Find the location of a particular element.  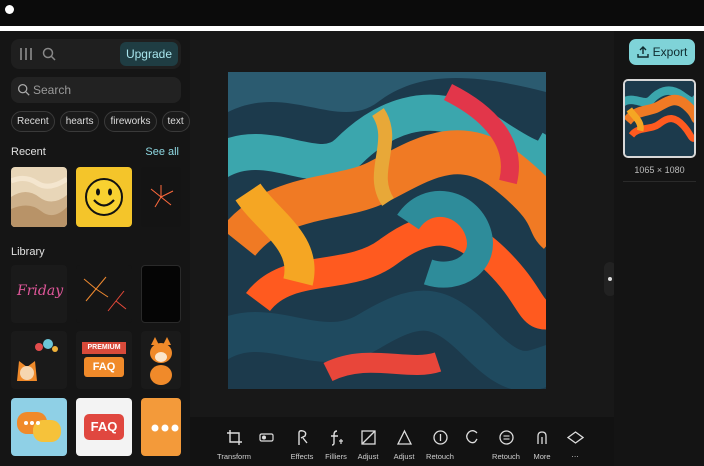

image-preview is located at coordinates (659, 118).